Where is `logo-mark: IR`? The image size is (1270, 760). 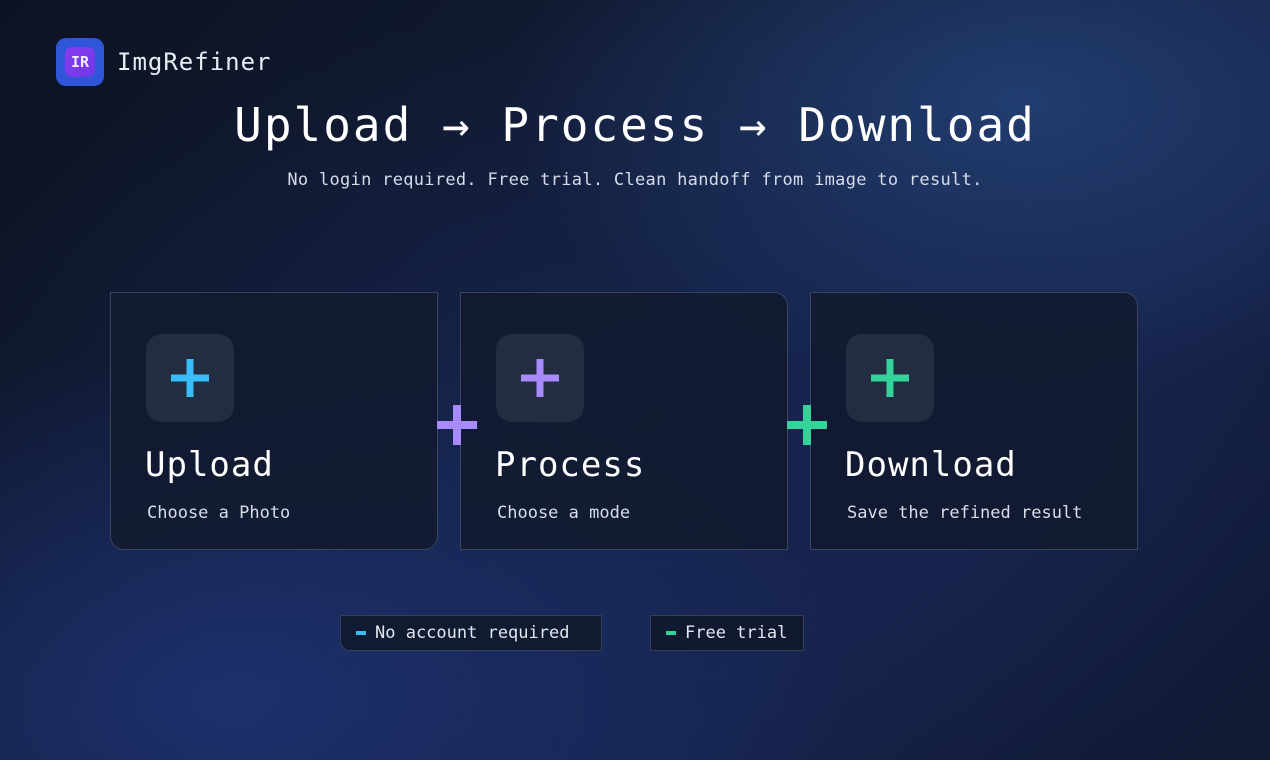
logo-mark: IR is located at coordinates (80, 62).